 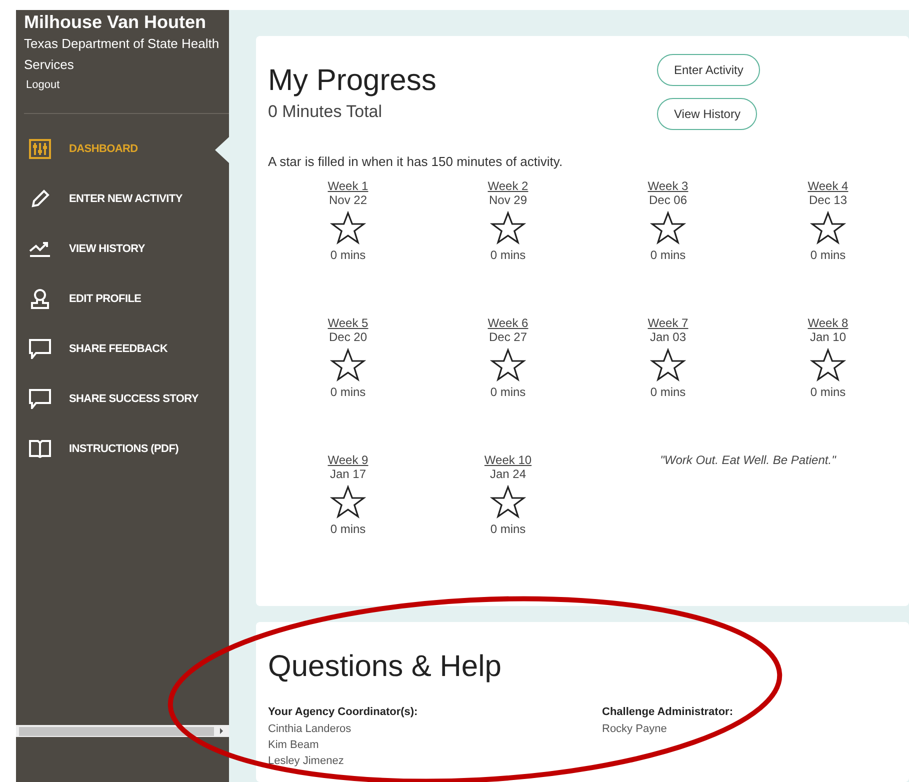 I want to click on week-date: Jan 24, so click(x=508, y=474).